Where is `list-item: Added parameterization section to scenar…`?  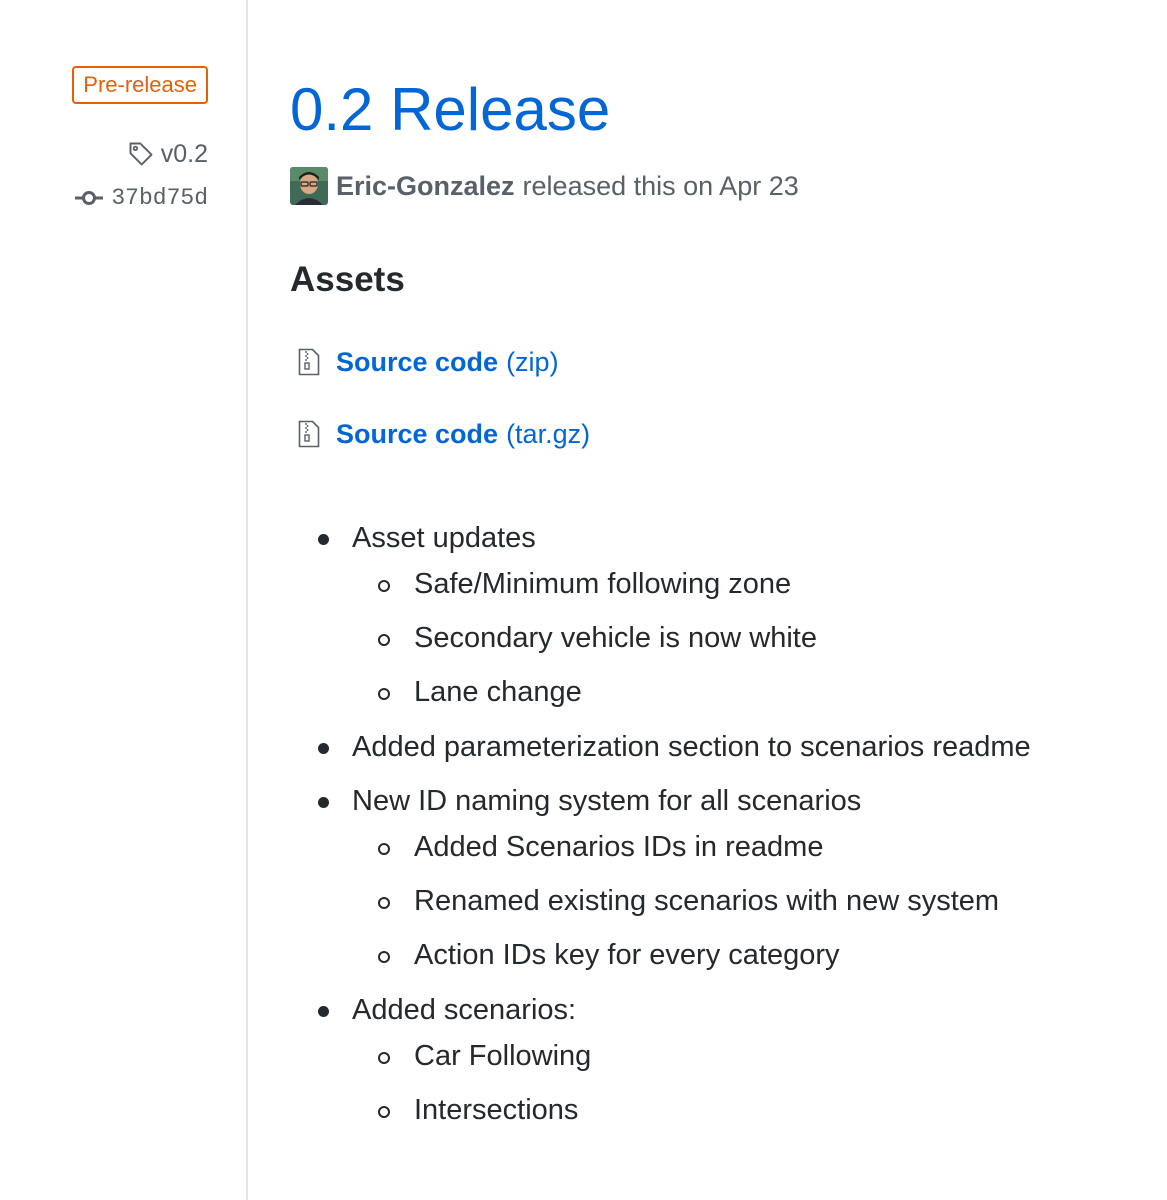 list-item: Added parameterization section to scenar… is located at coordinates (691, 746).